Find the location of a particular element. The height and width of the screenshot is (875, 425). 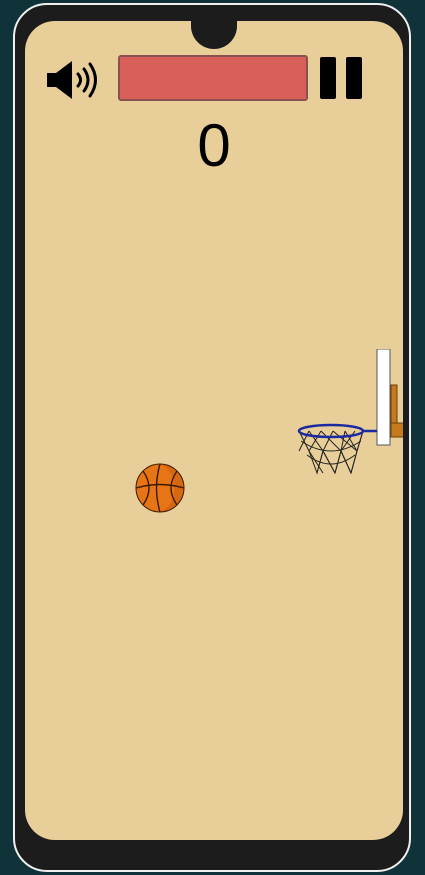

timer-bar is located at coordinates (213, 78).